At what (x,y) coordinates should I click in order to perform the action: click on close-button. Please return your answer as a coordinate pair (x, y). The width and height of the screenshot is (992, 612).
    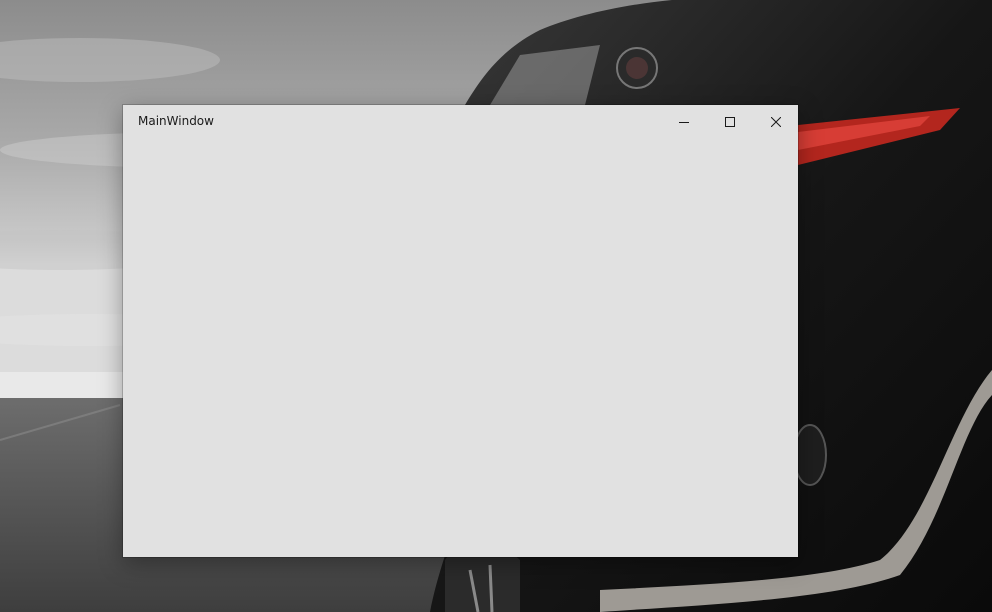
    Looking at the image, I should click on (776, 121).